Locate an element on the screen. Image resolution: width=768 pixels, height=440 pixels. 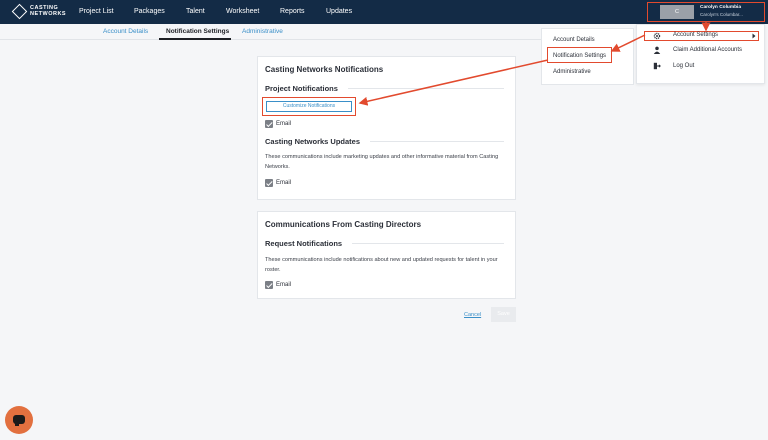
chevron-right-icon is located at coordinates (754, 36).